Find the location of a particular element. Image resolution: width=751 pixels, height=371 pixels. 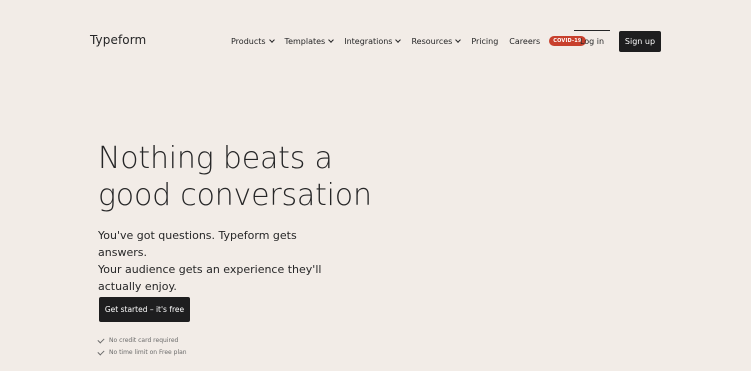

nav-products: Products is located at coordinates (253, 41).